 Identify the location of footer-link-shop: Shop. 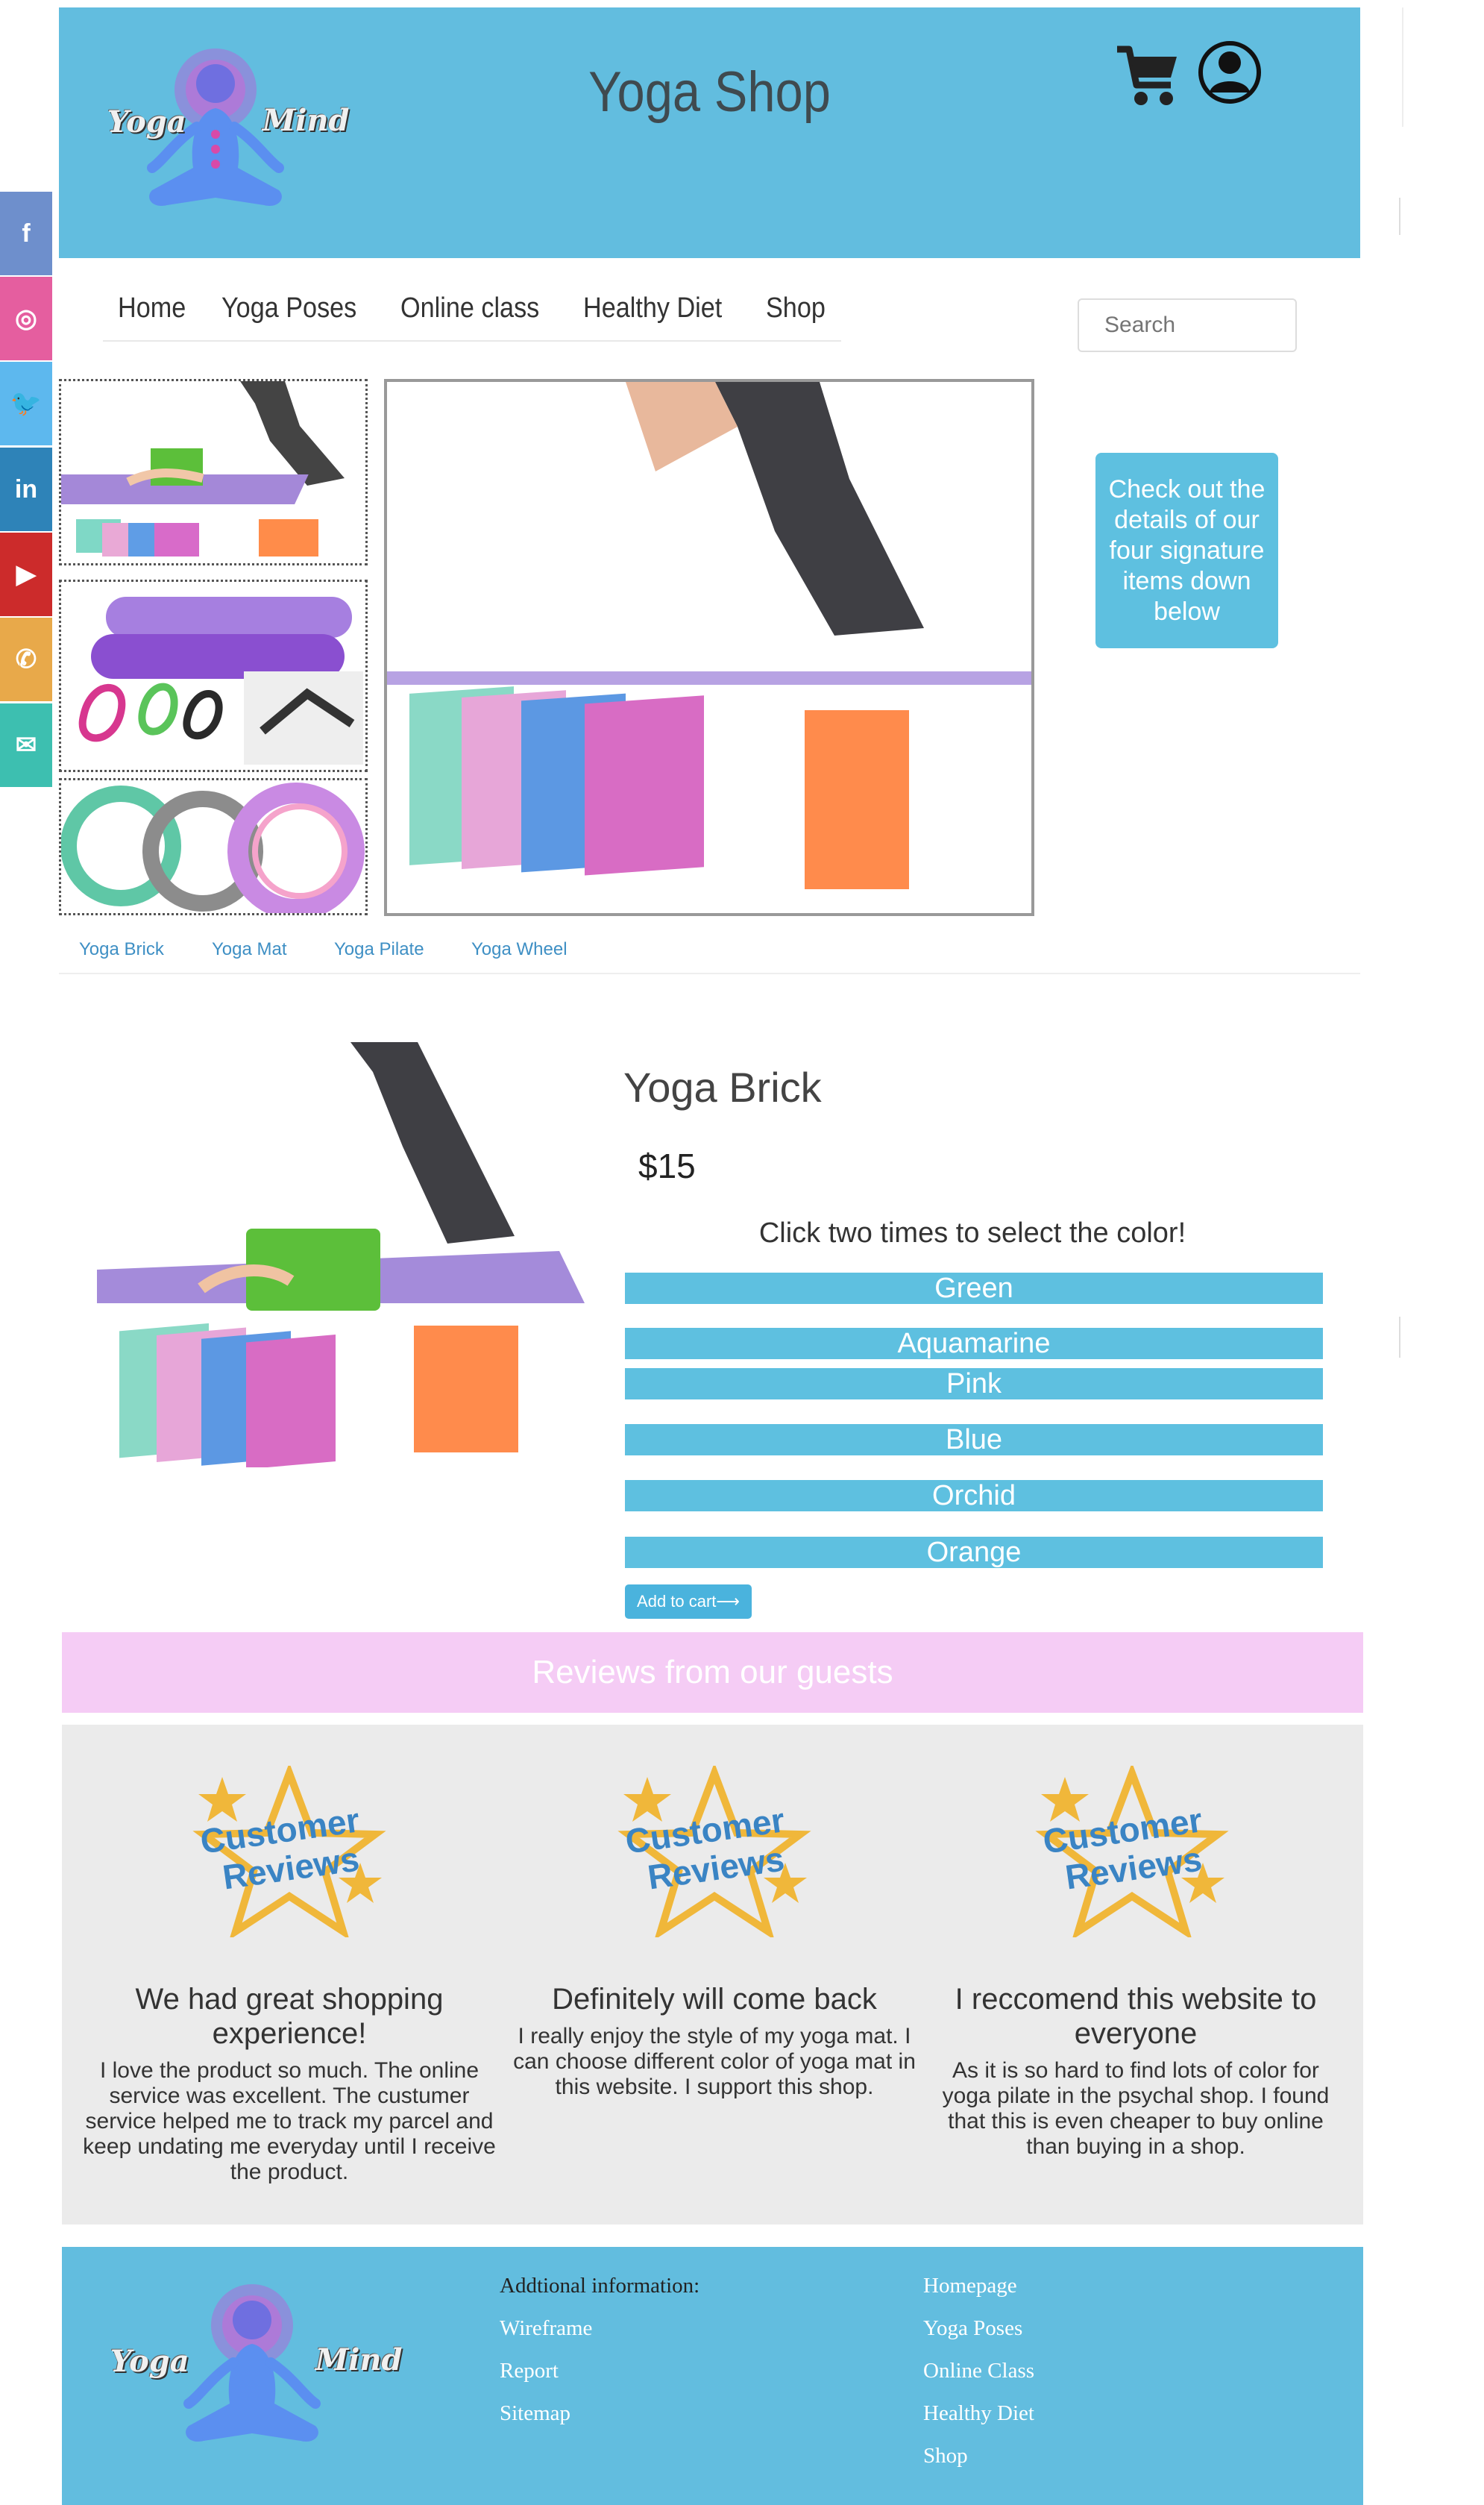
(946, 2456).